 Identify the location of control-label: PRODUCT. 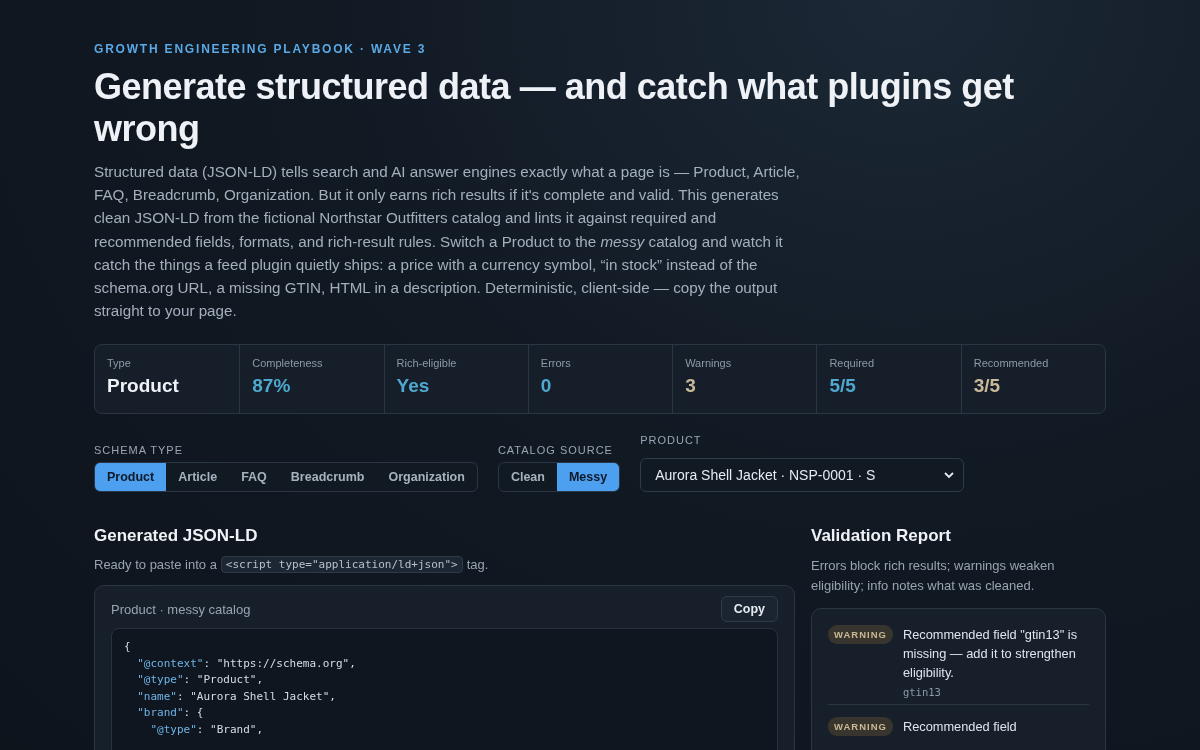
(671, 440).